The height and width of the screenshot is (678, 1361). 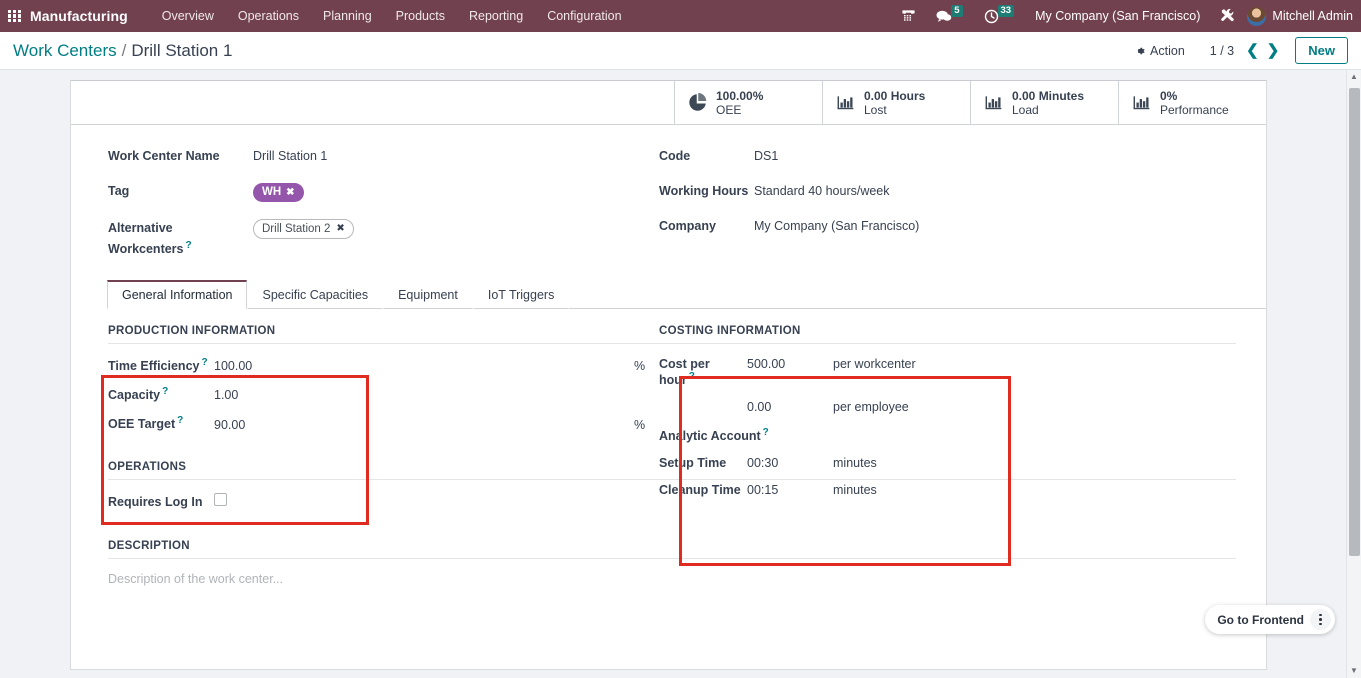 I want to click on field-work-center-name: Work Center Name Drill Station 1, so click(x=378, y=156).